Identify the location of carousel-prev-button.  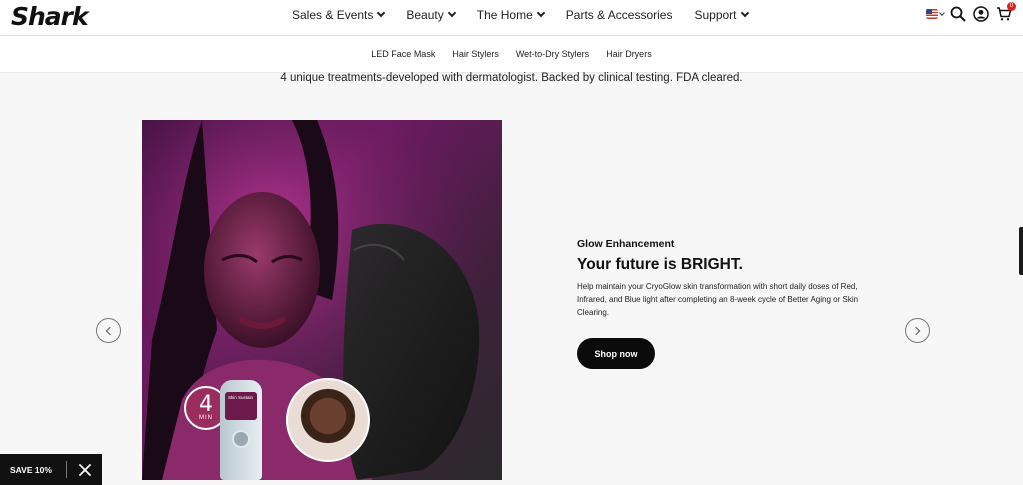
(108, 330).